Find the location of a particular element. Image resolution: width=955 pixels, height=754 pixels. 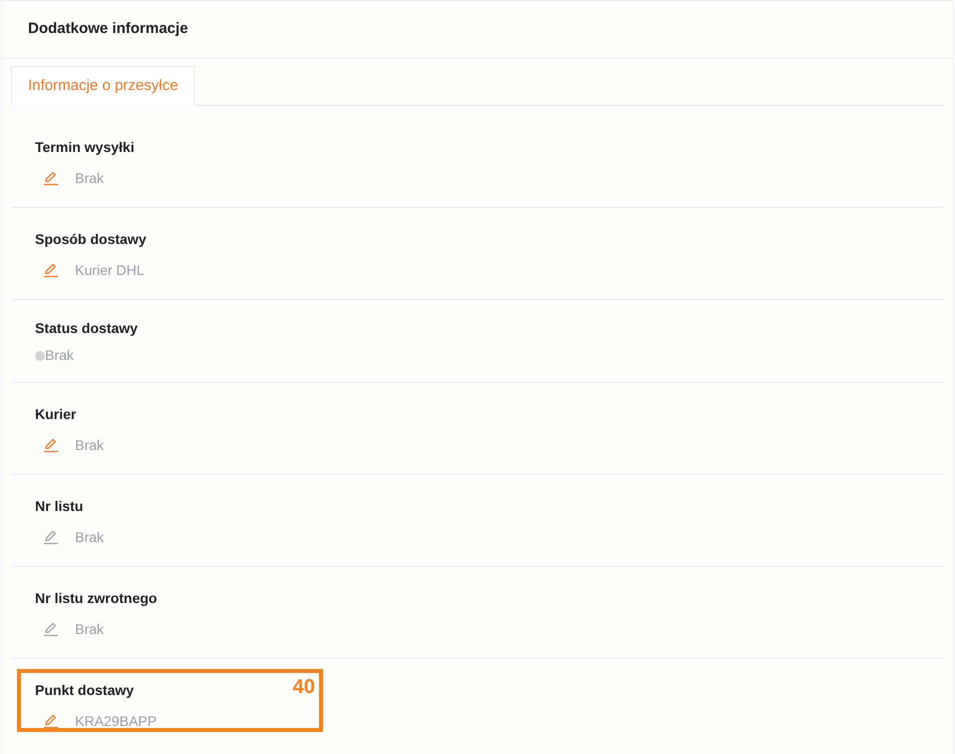

tab: Informacje o przesyłce is located at coordinates (103, 86).